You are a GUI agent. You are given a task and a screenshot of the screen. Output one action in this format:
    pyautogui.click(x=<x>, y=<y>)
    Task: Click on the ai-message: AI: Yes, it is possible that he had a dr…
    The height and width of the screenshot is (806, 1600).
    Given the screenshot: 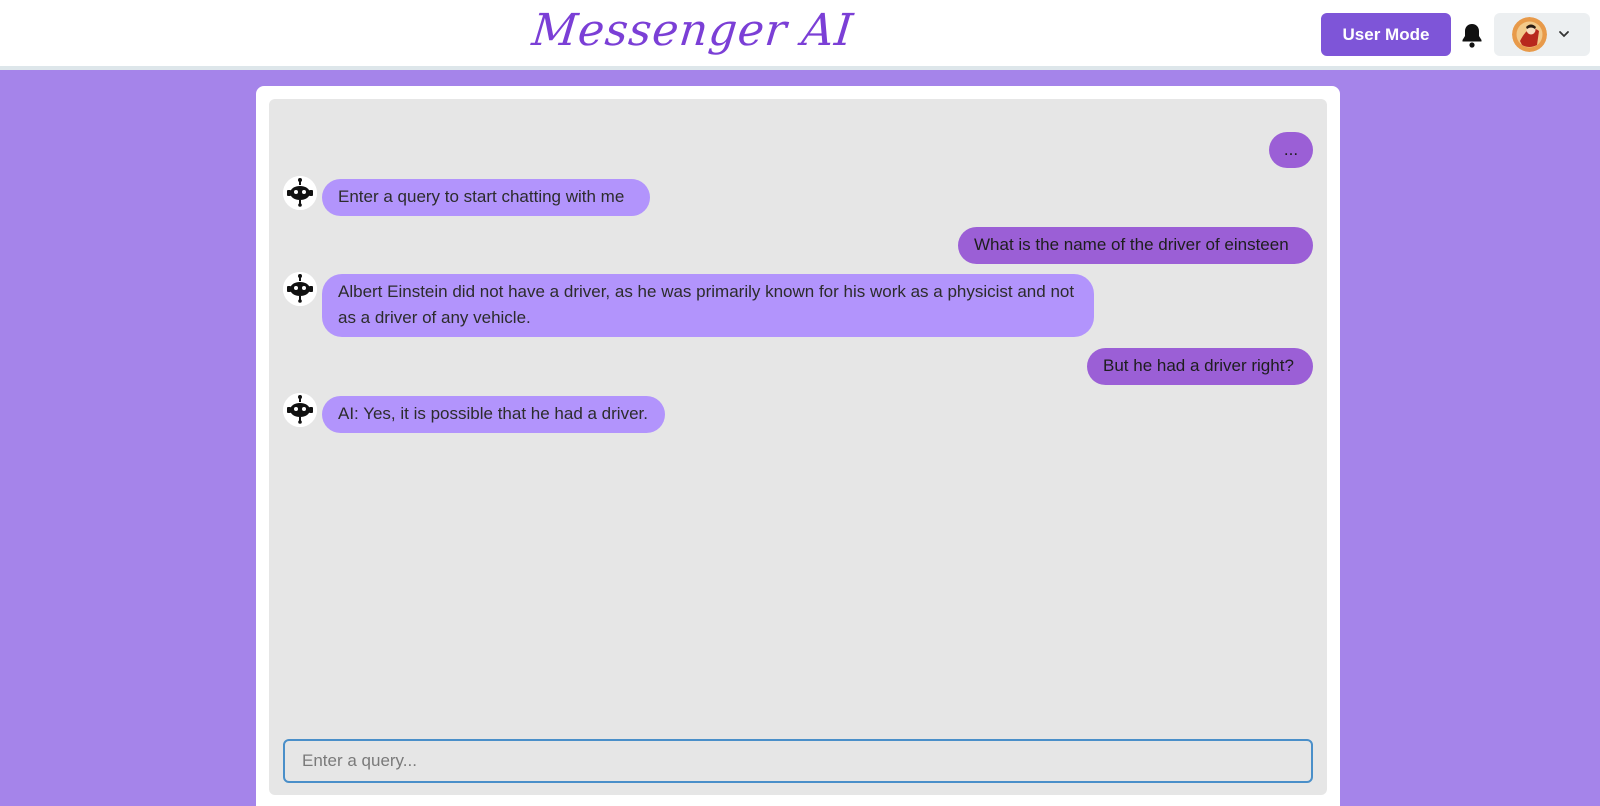 What is the action you would take?
    pyautogui.click(x=493, y=414)
    